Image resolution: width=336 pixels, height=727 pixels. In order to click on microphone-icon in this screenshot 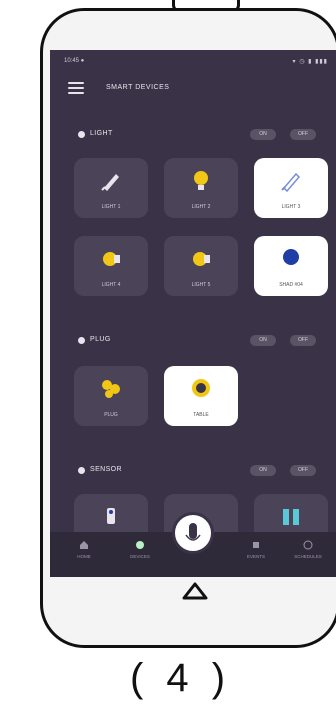, I will do `click(193, 532)`.